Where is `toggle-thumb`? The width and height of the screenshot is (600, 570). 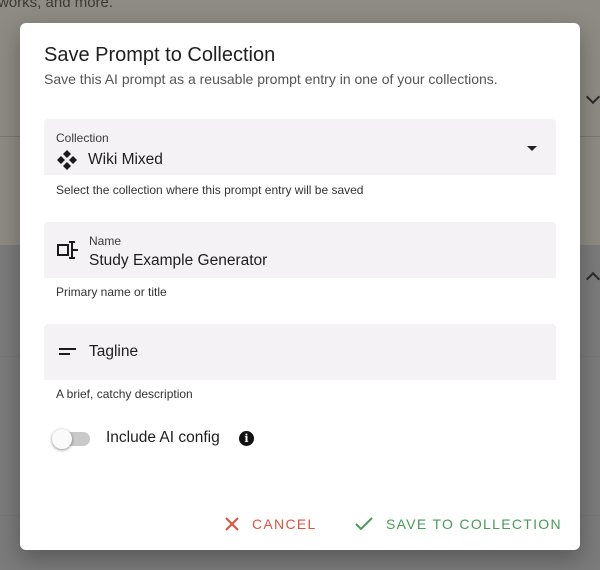
toggle-thumb is located at coordinates (62, 439).